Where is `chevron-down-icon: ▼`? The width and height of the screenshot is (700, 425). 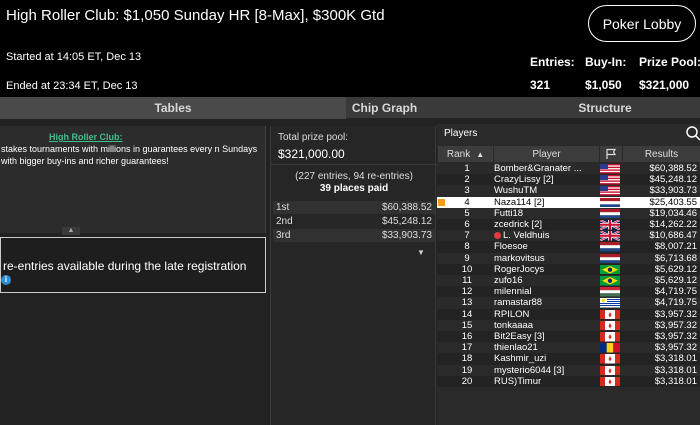
chevron-down-icon: ▼ is located at coordinates (421, 252).